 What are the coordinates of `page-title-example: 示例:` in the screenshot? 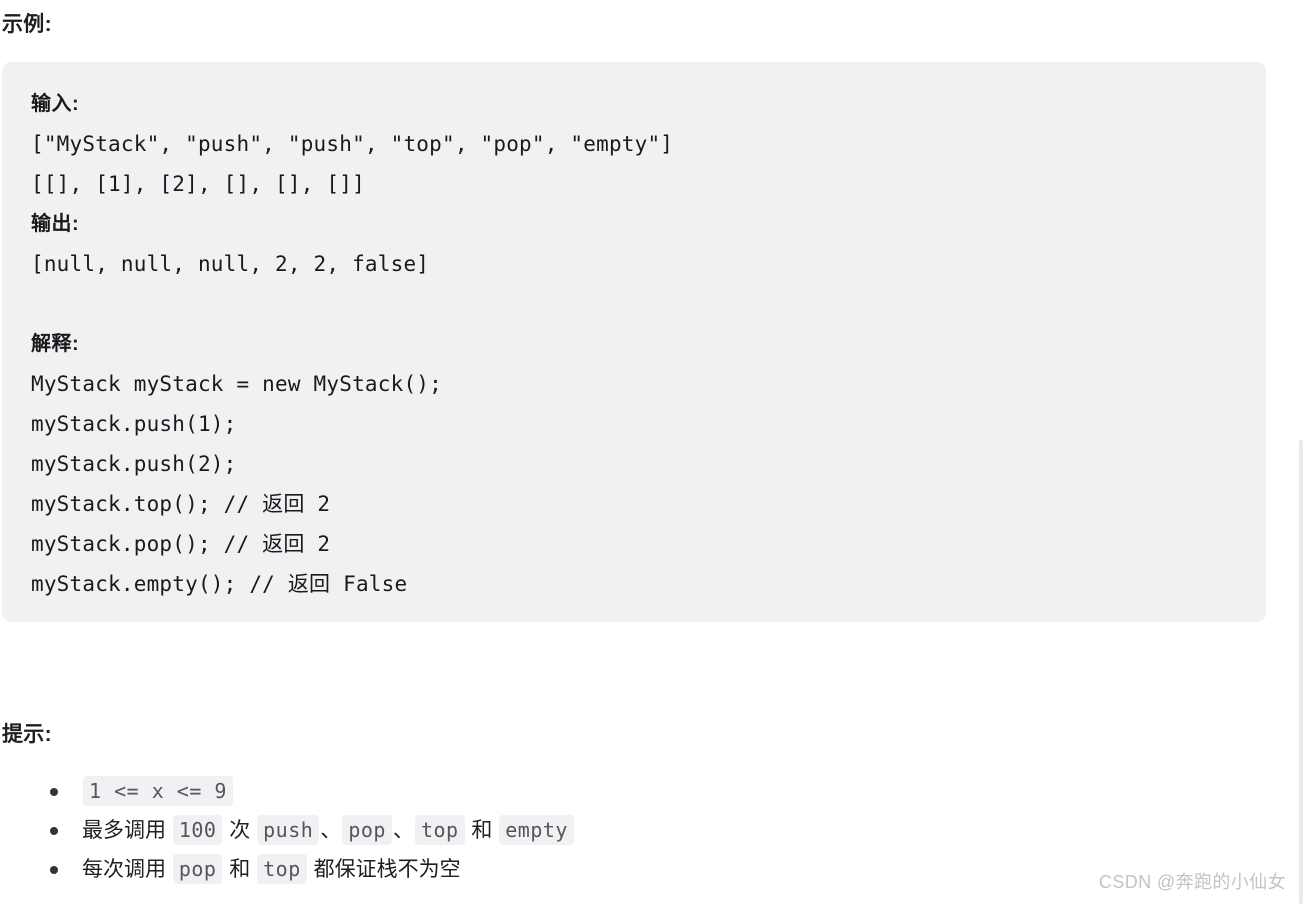 It's located at (27, 24).